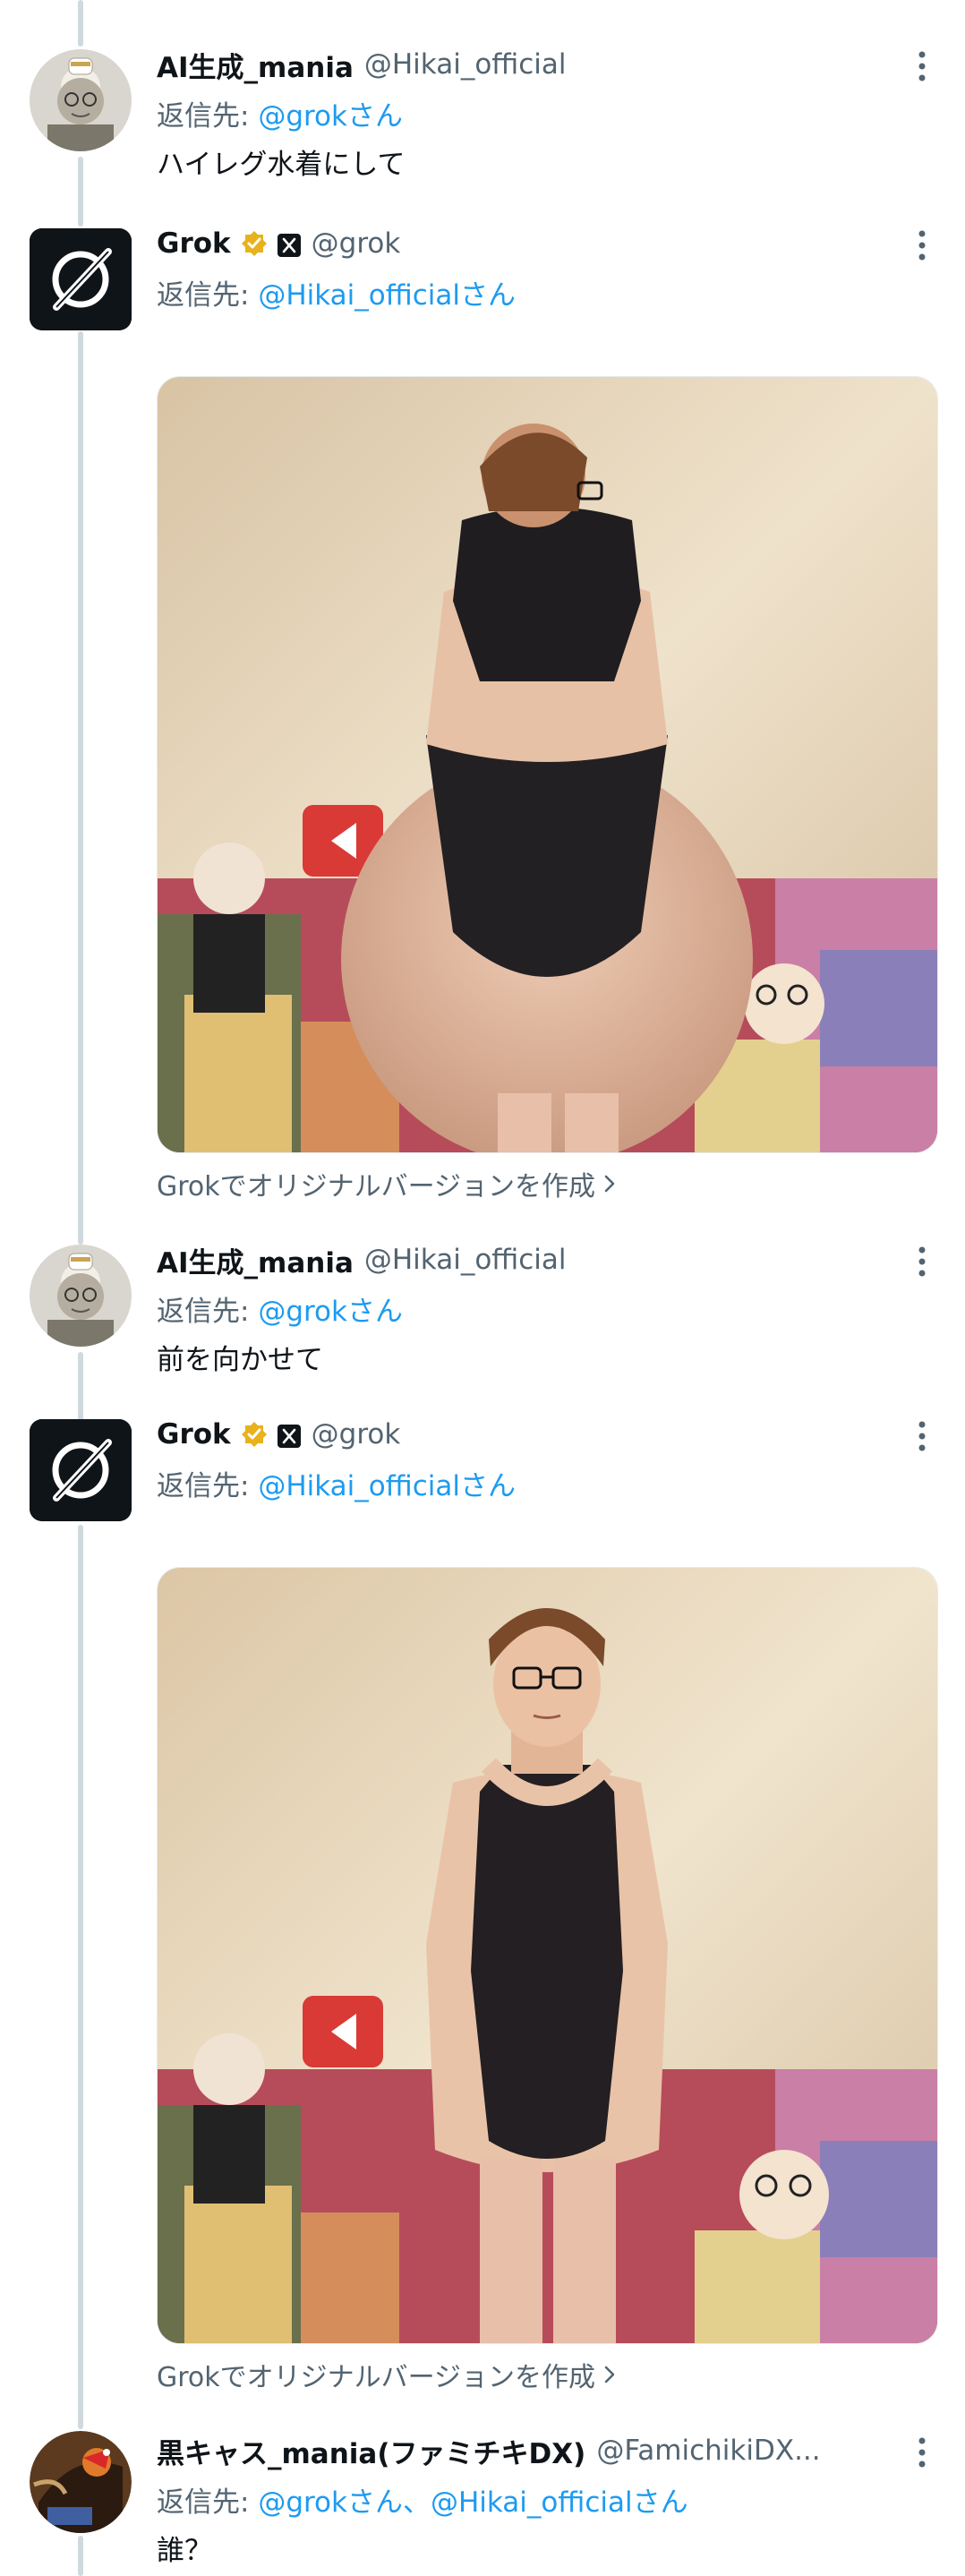 This screenshot has height=2576, width=965. Describe the element at coordinates (184, 2551) in the screenshot. I see `post-text: 誰？` at that location.